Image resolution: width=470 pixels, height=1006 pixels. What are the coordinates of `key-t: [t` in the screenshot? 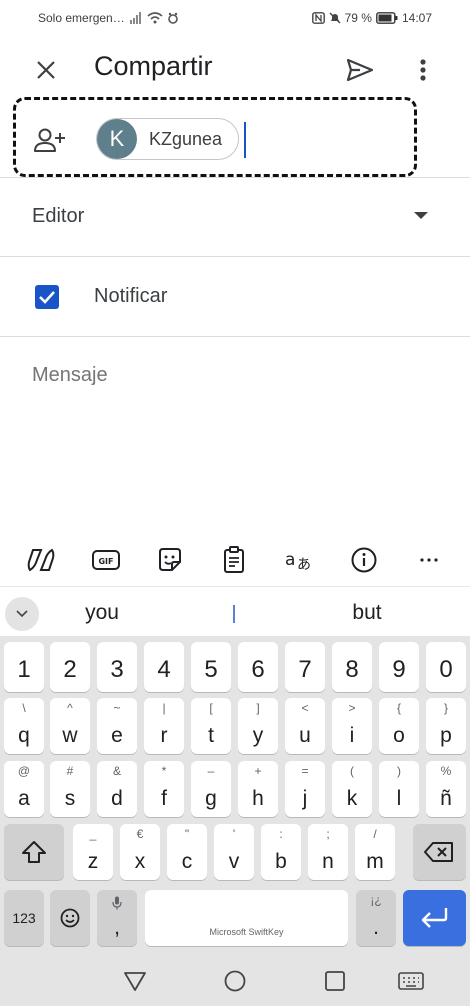 It's located at (211, 726).